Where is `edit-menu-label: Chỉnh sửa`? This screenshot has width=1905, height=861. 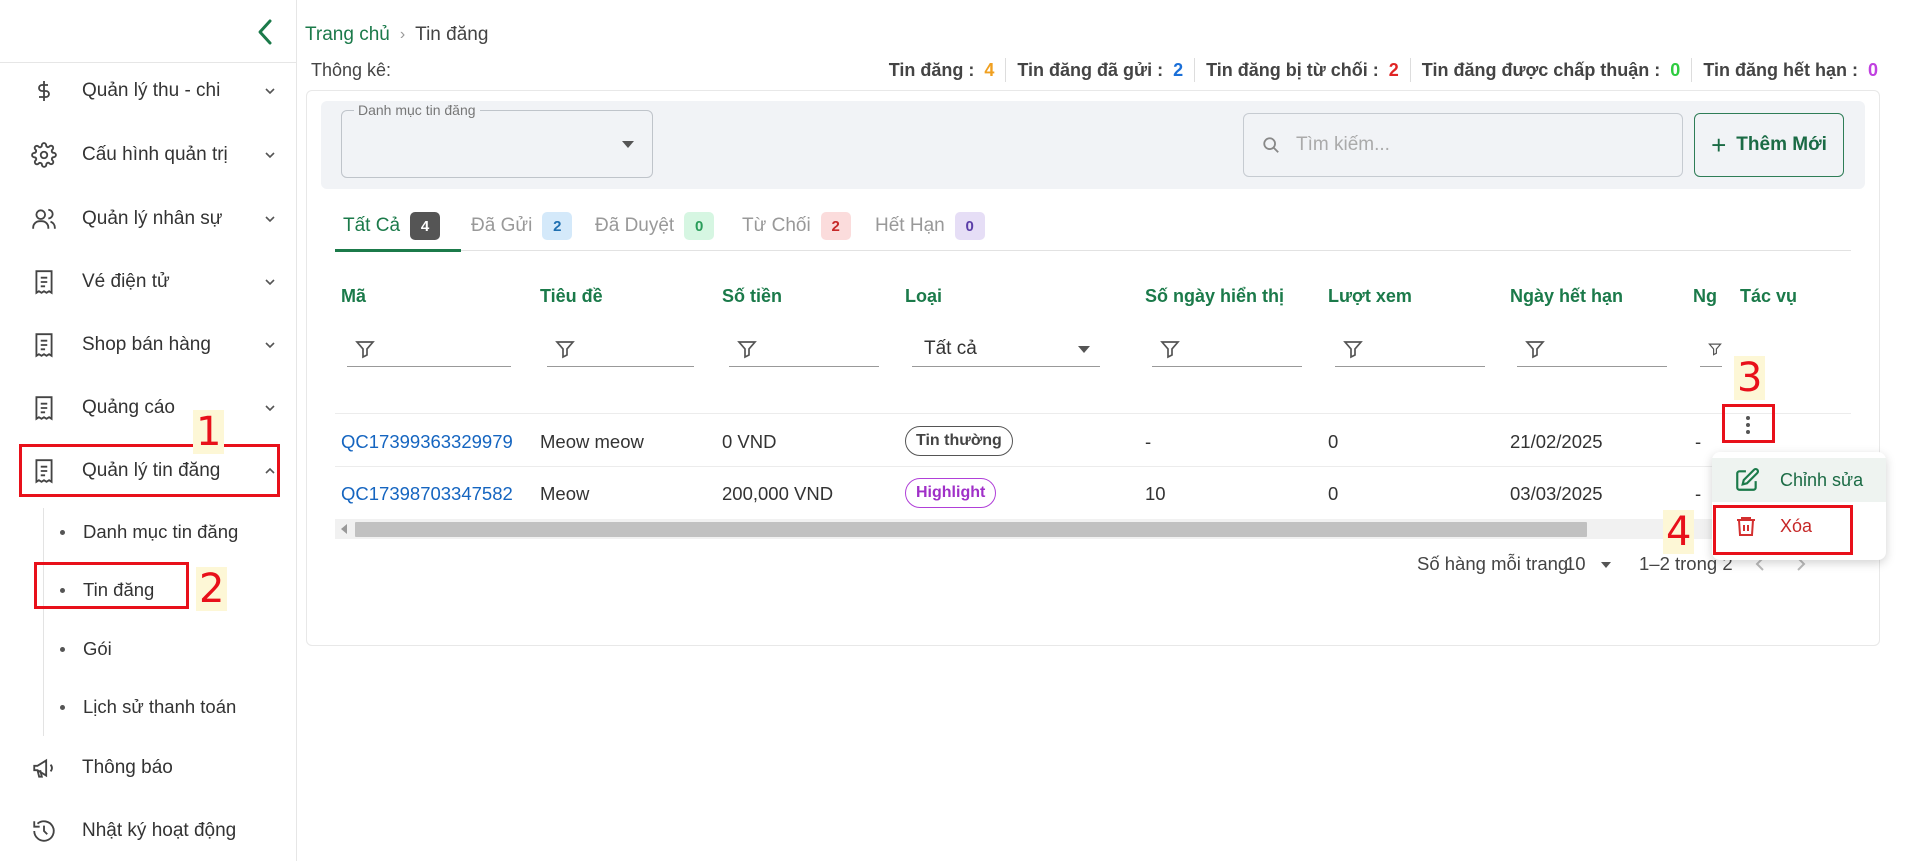
edit-menu-label: Chỉnh sửa is located at coordinates (1822, 479).